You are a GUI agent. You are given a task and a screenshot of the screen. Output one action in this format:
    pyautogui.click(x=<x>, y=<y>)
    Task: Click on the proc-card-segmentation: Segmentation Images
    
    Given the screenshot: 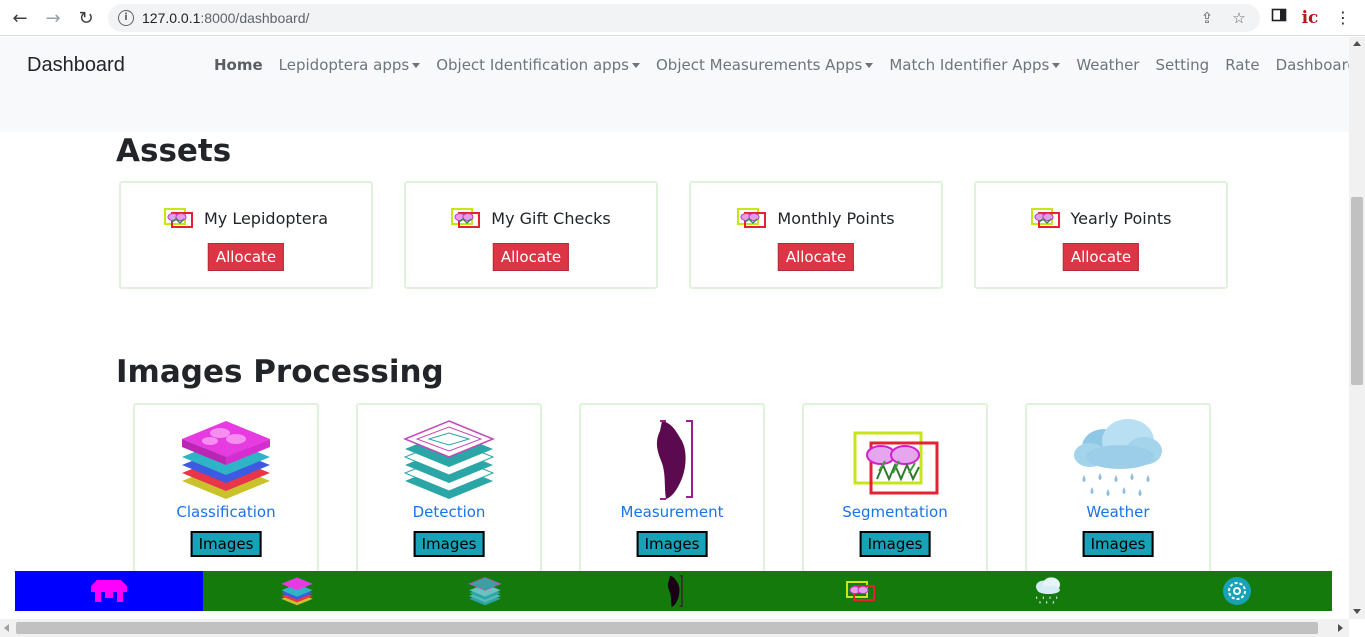 What is the action you would take?
    pyautogui.click(x=895, y=488)
    